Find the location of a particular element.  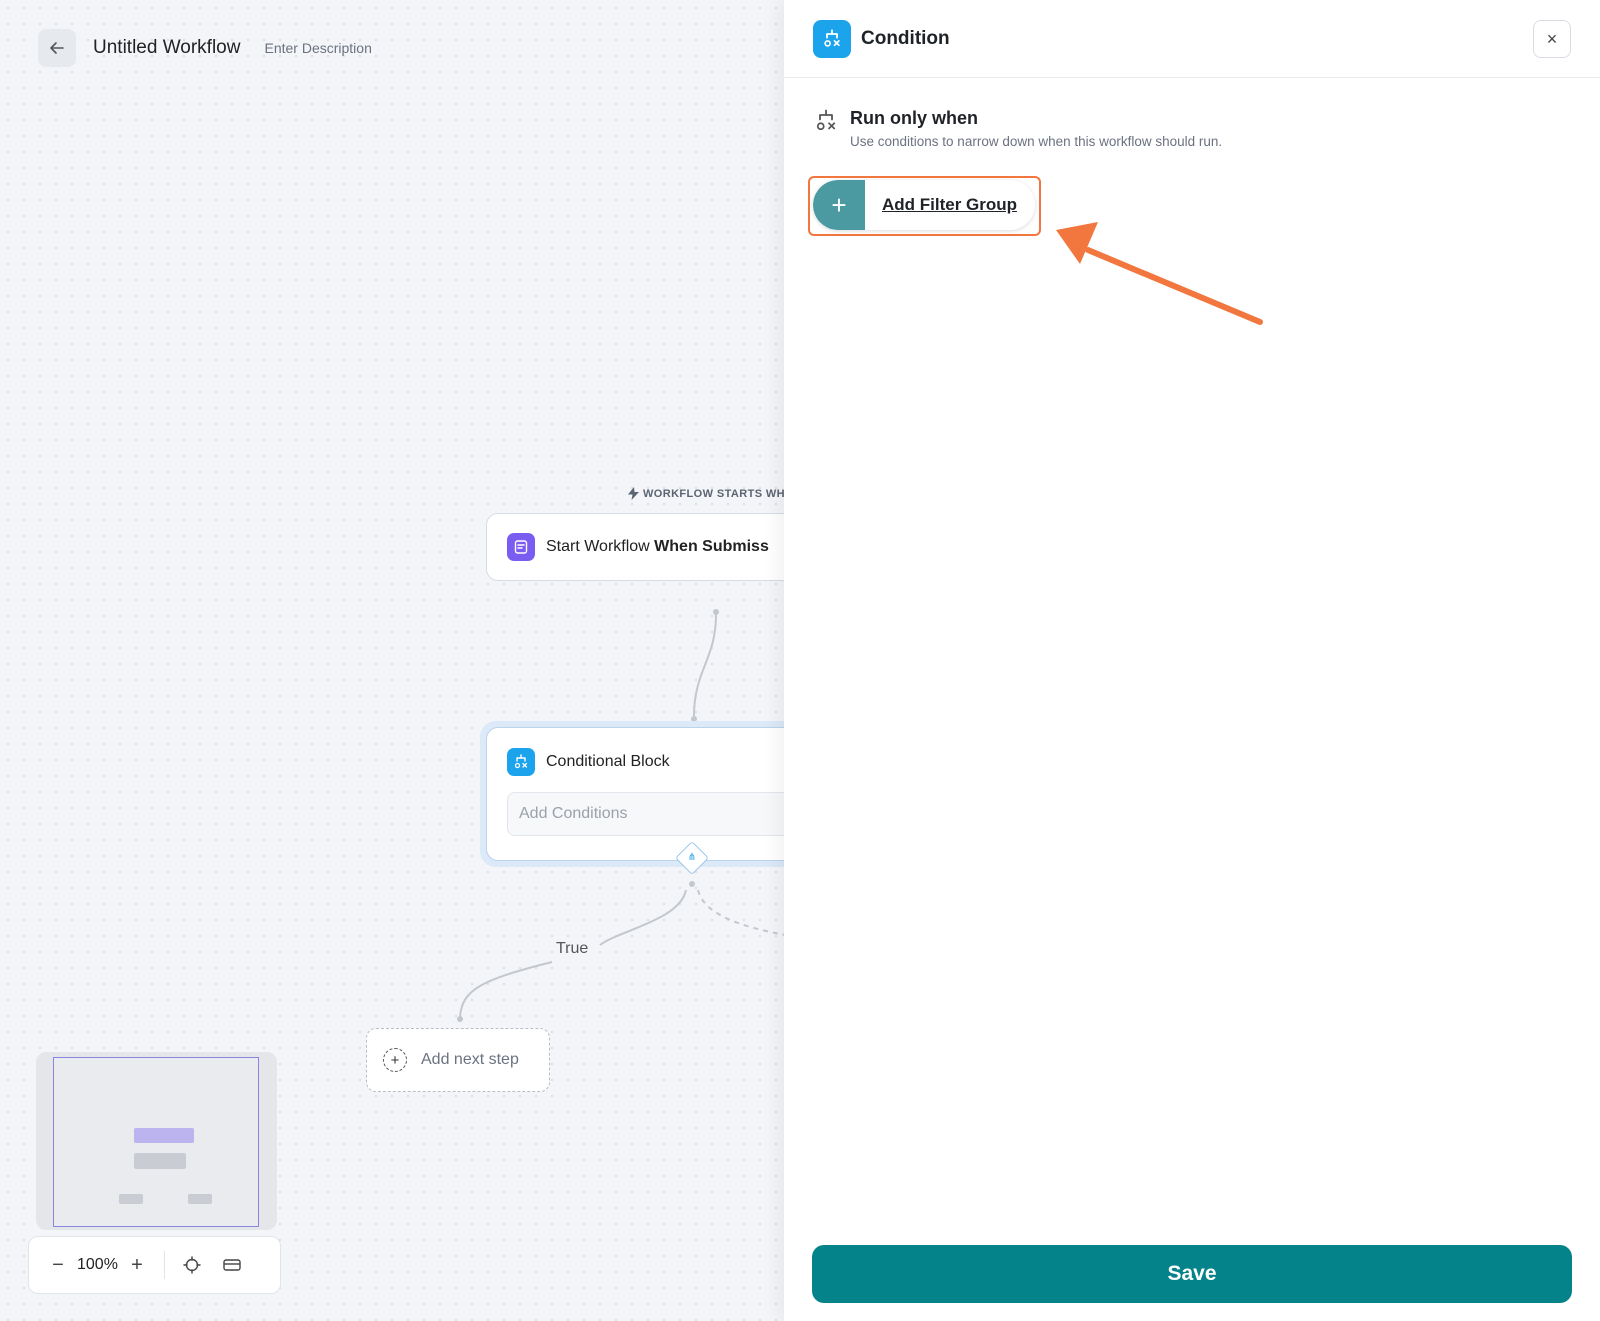

zoom-level: 100% is located at coordinates (97, 1264).